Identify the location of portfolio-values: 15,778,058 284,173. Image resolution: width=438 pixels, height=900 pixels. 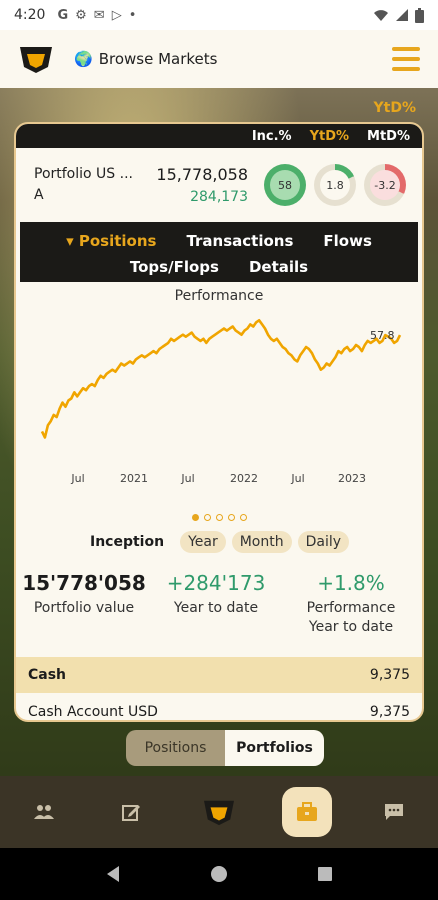
(197, 185).